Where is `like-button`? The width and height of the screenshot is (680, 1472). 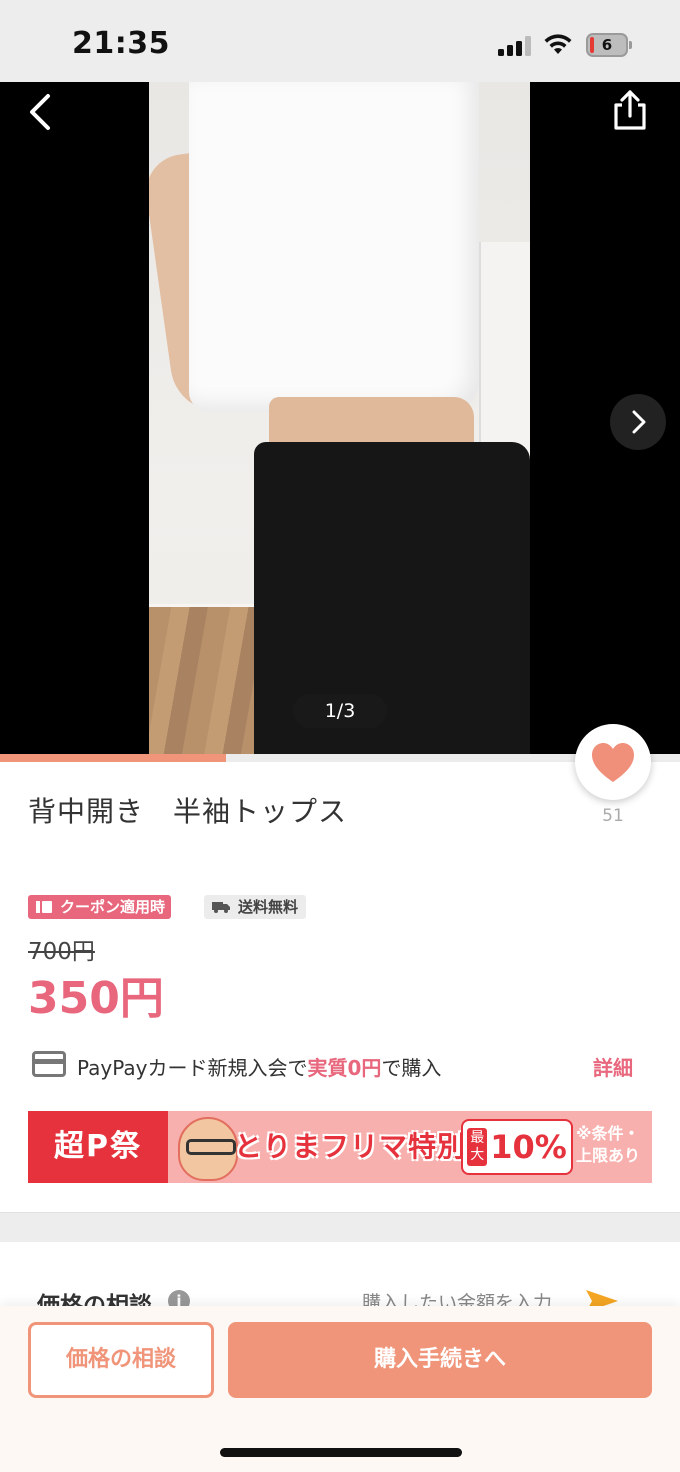
like-button is located at coordinates (613, 762).